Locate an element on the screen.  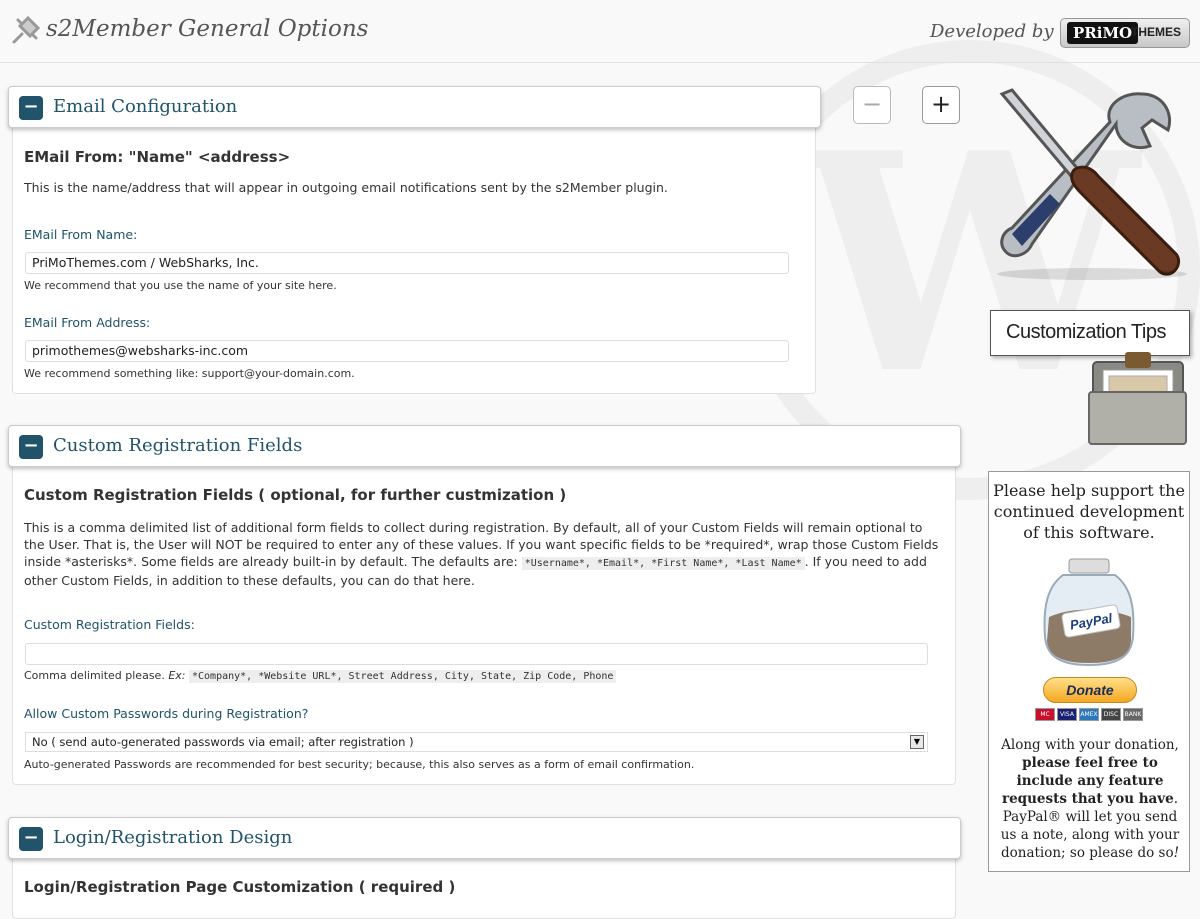
payment-cards: MC VISA AMEX DISC BANK is located at coordinates (1090, 716).